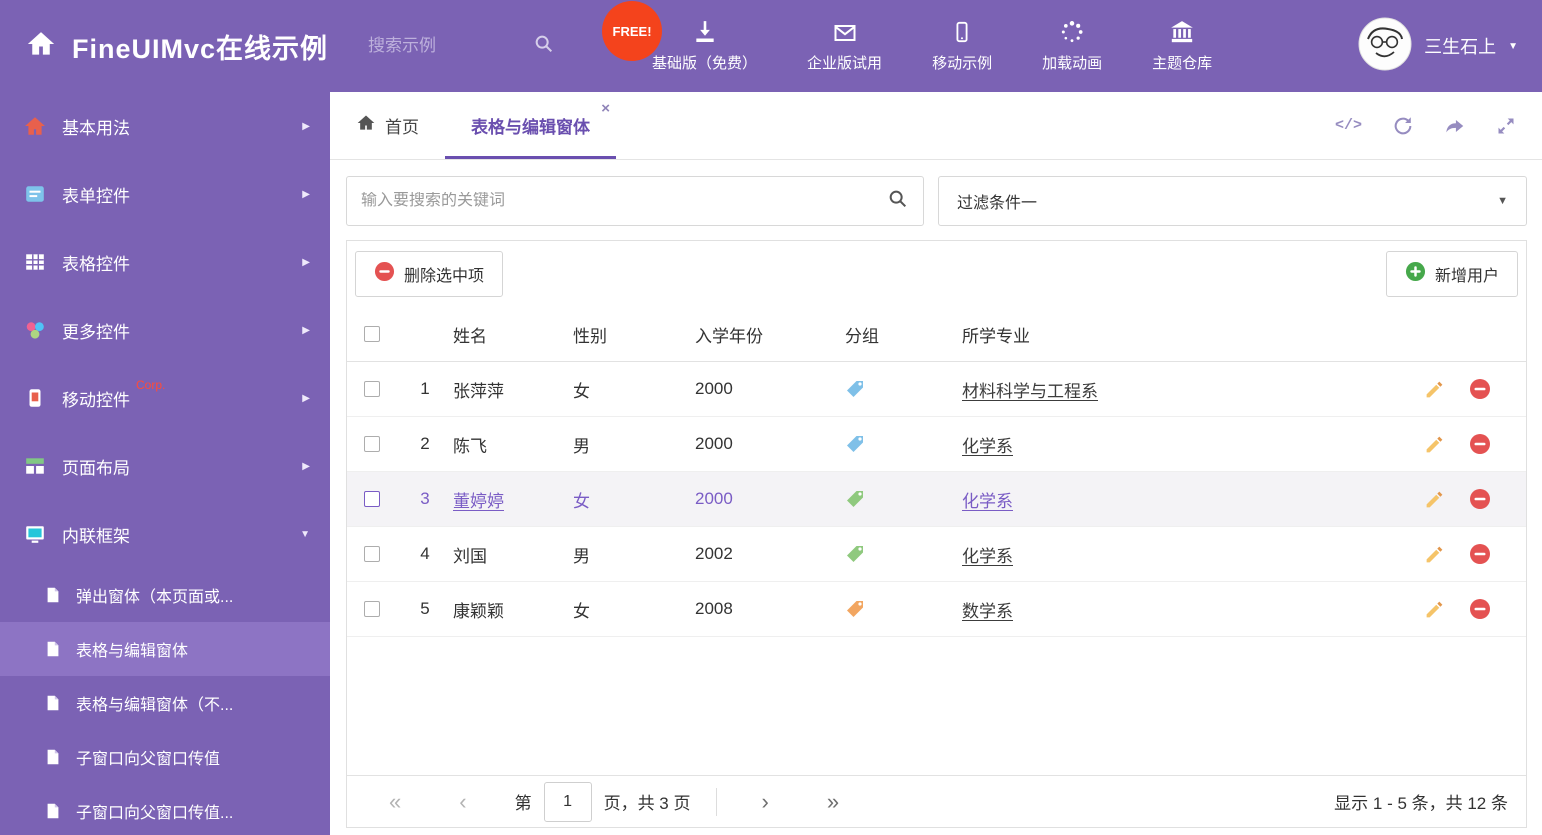 The height and width of the screenshot is (835, 1542). I want to click on nav-item-label: 基础版（免费）, so click(705, 63).